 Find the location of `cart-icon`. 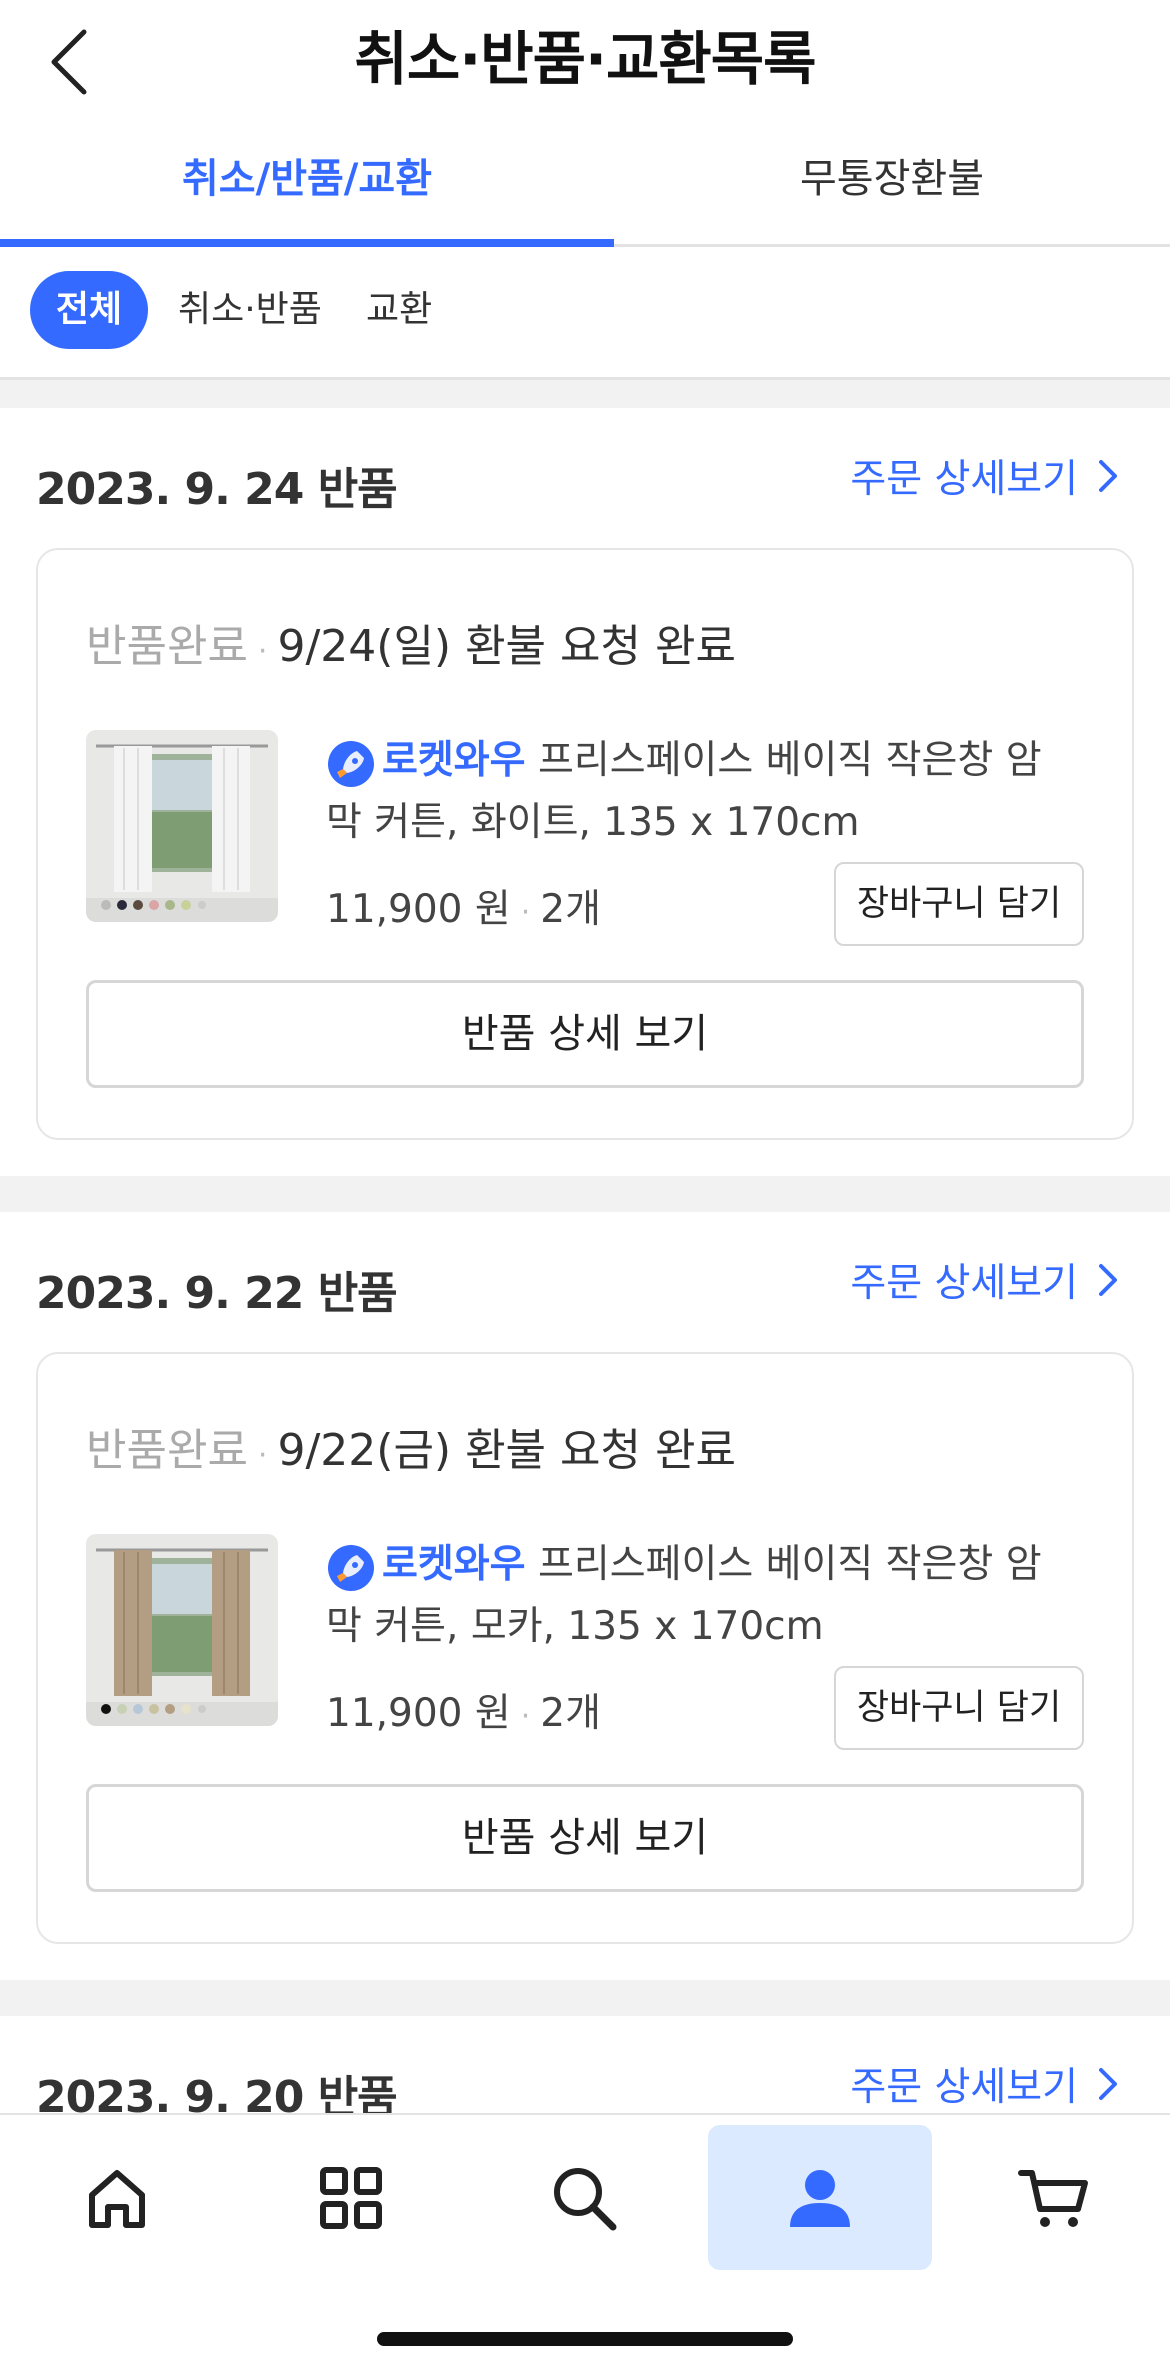

cart-icon is located at coordinates (1053, 2198).